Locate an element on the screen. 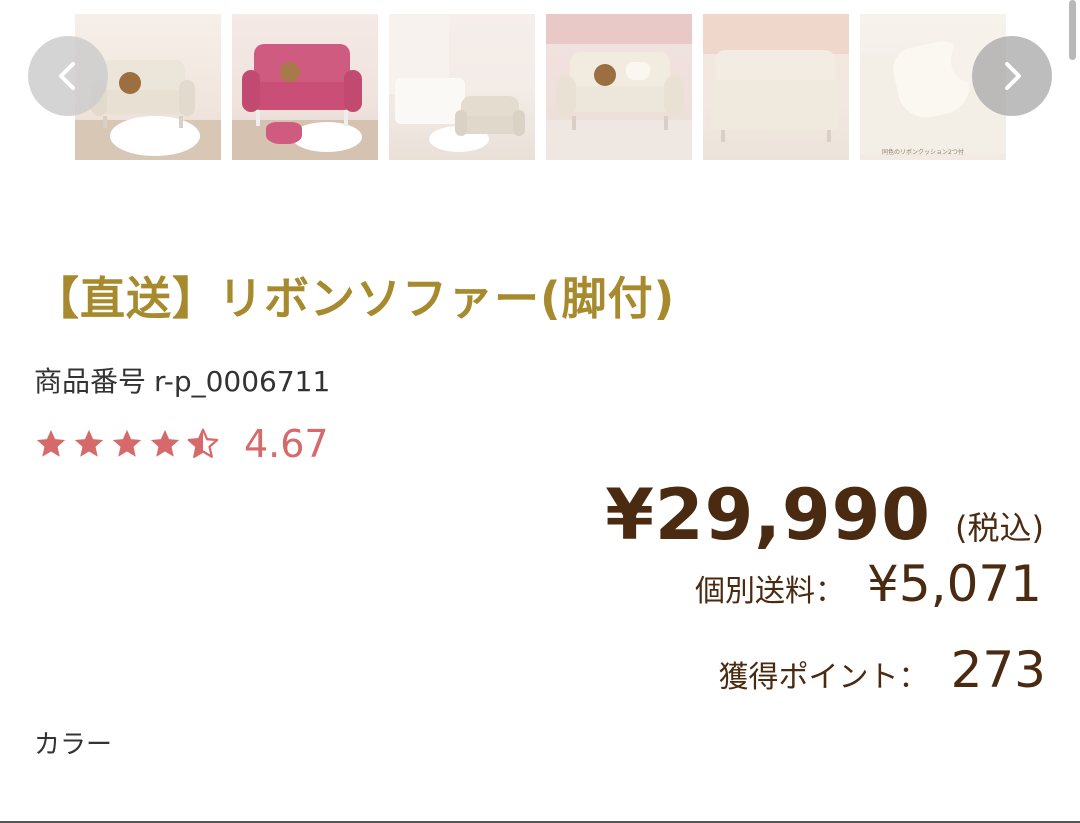  carousel-prev-button is located at coordinates (68, 76).